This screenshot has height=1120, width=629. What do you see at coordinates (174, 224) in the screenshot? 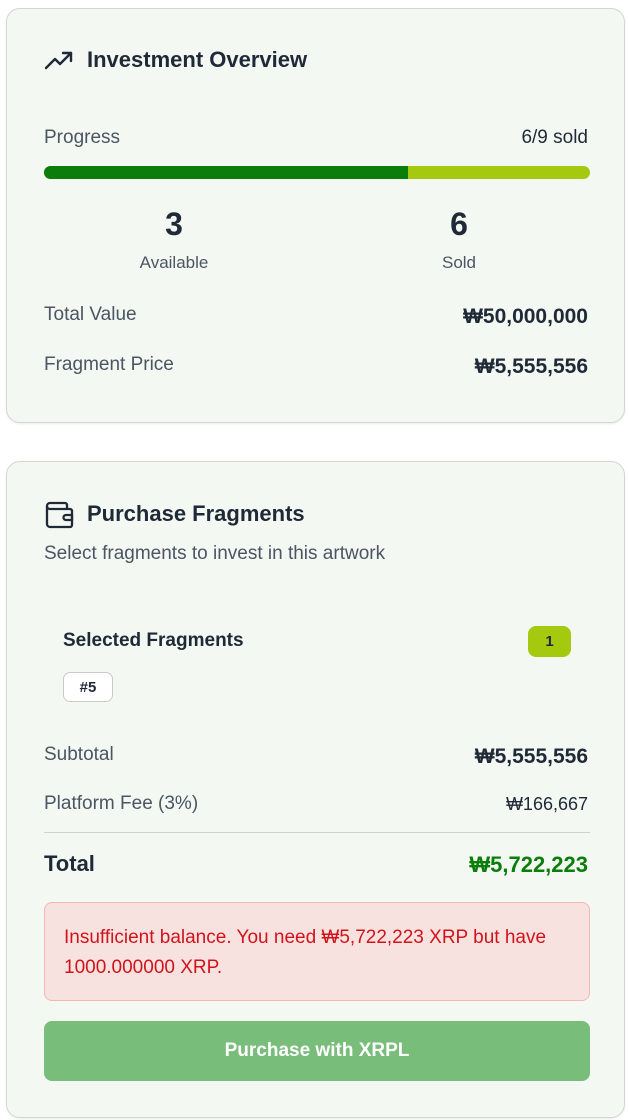
I see `available-count: 3` at bounding box center [174, 224].